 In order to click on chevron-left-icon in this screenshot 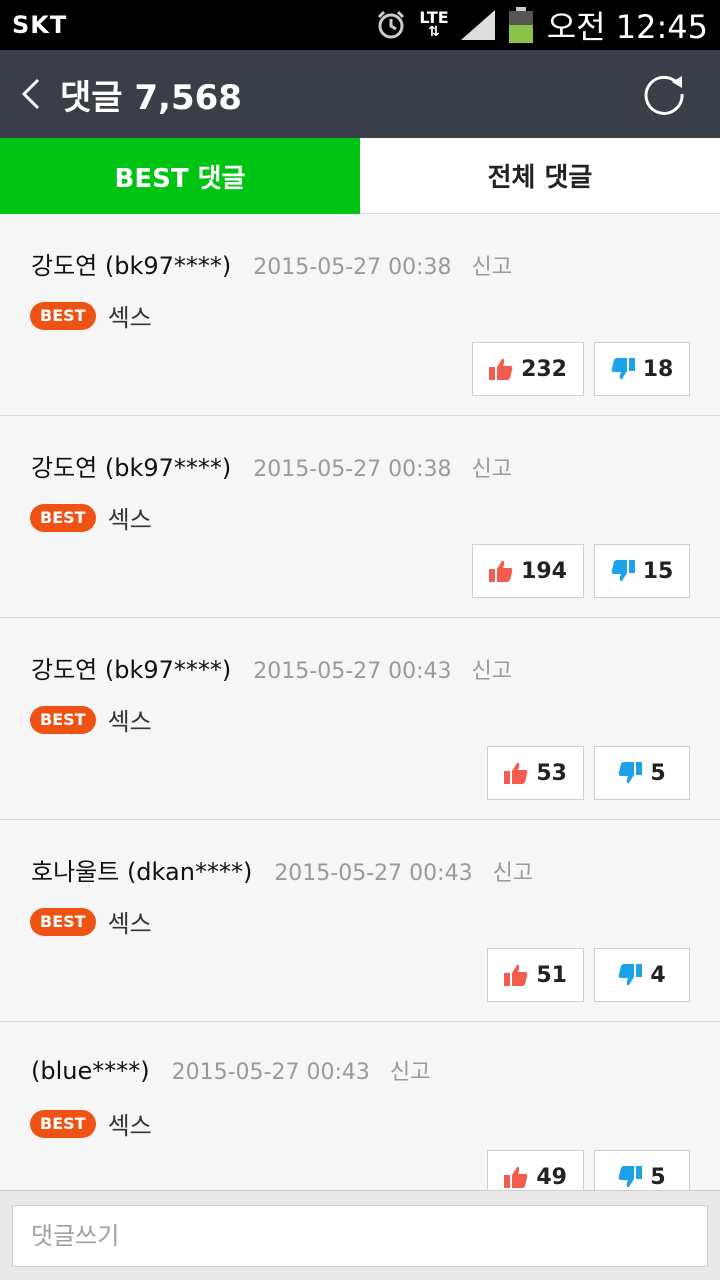, I will do `click(30, 94)`.